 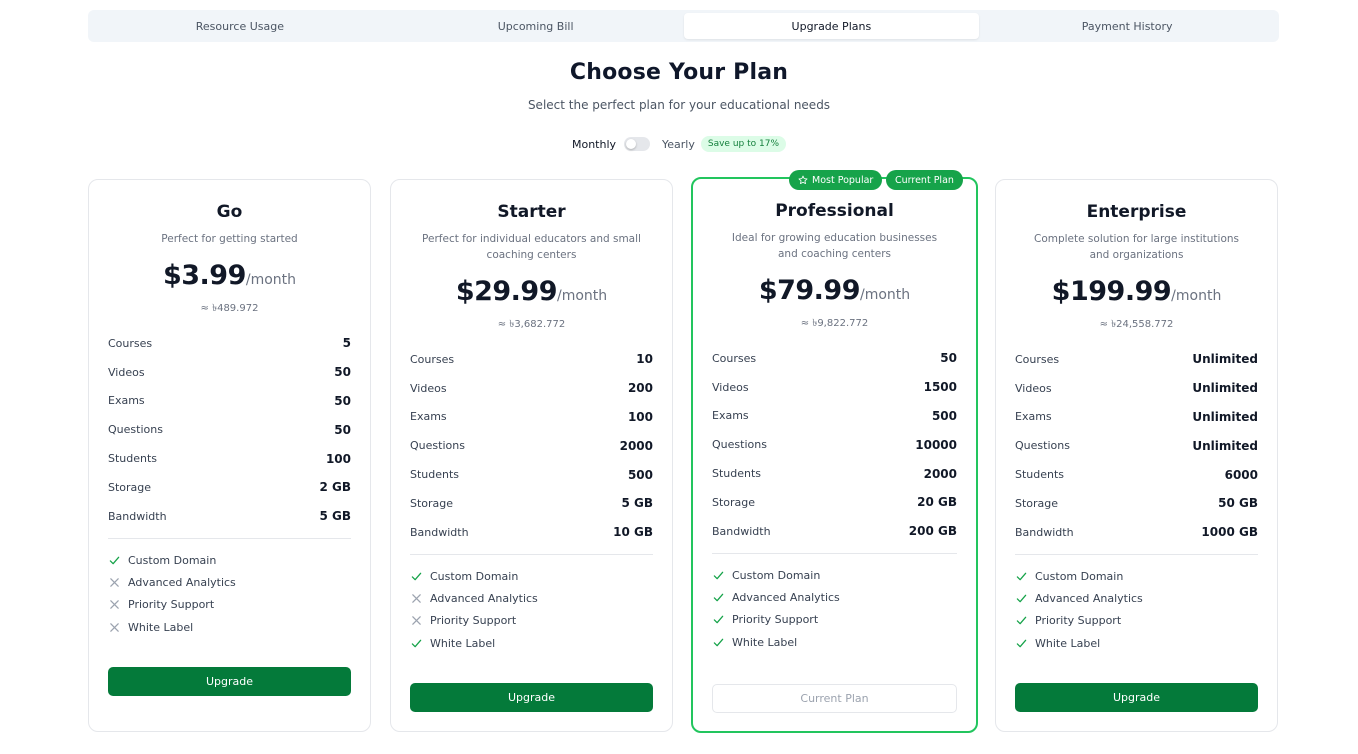 What do you see at coordinates (536, 26) in the screenshot?
I see `tab-upcoming-bill: Upcoming Bill` at bounding box center [536, 26].